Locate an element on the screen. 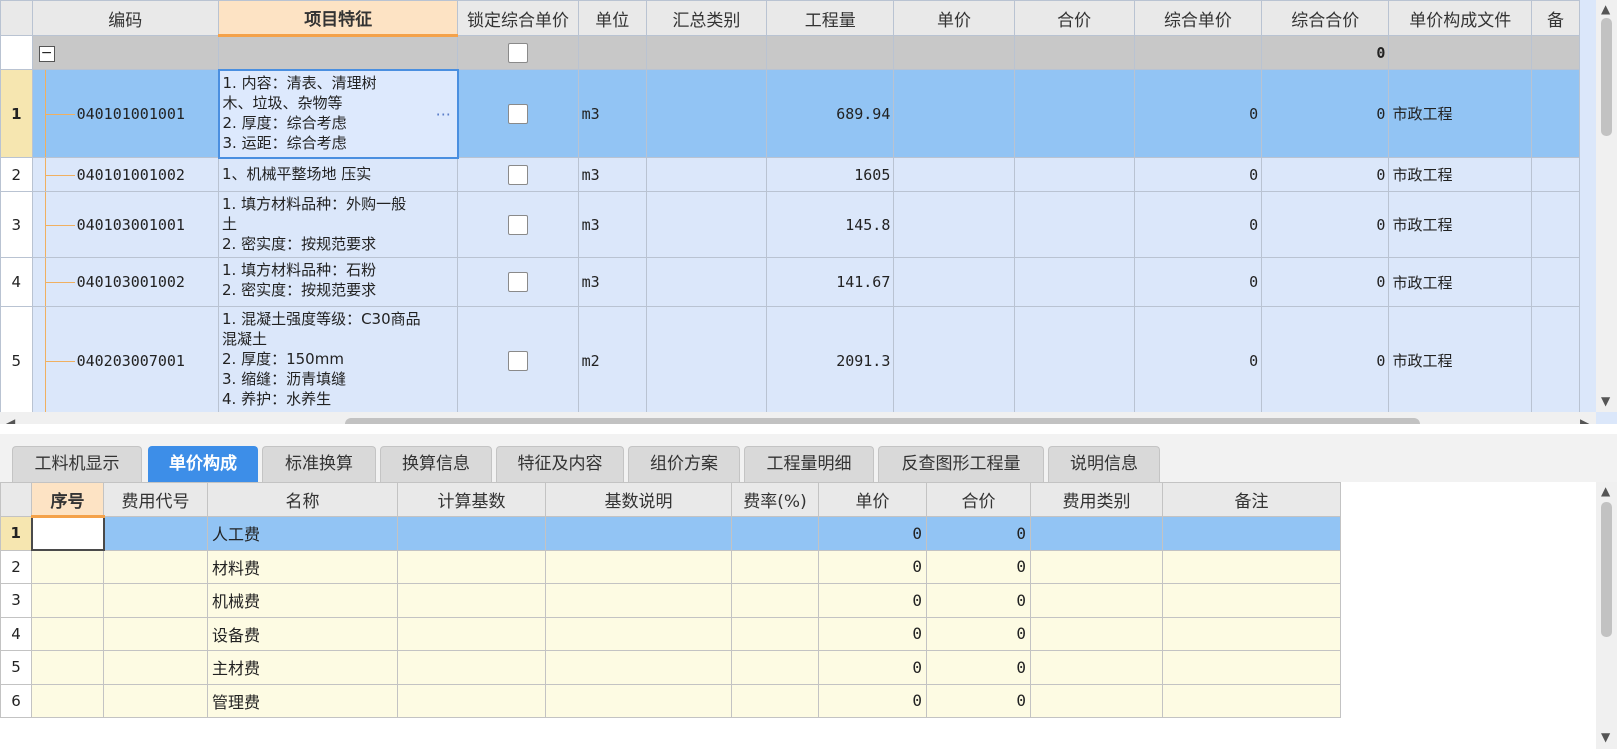 The height and width of the screenshot is (749, 1617). calc-base-cell is located at coordinates (471, 600).